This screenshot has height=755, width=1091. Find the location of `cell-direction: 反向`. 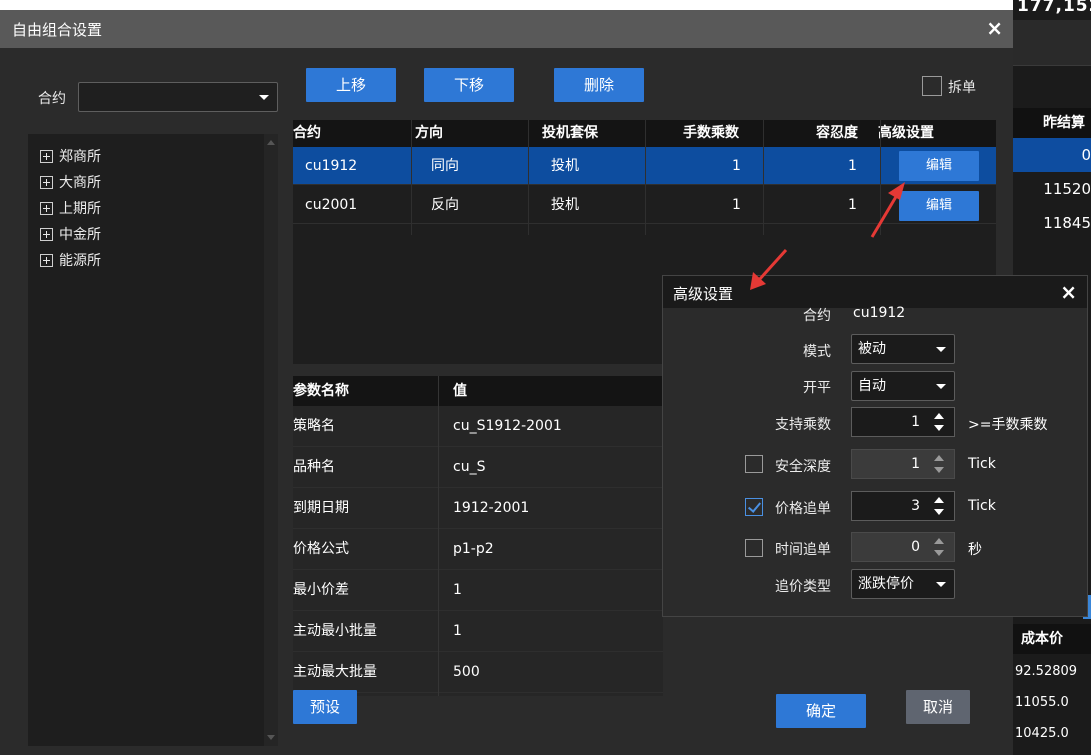

cell-direction: 反向 is located at coordinates (445, 205).